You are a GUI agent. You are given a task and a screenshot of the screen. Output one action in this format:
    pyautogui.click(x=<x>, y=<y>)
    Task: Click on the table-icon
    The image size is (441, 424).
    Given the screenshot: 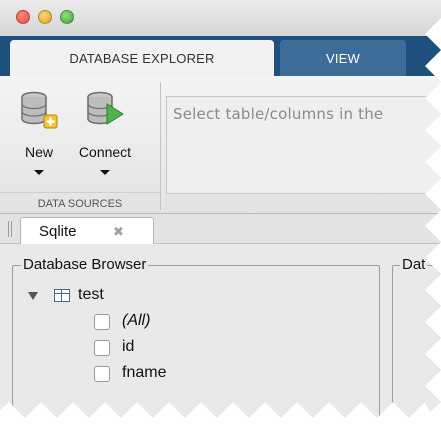 What is the action you would take?
    pyautogui.click(x=62, y=295)
    